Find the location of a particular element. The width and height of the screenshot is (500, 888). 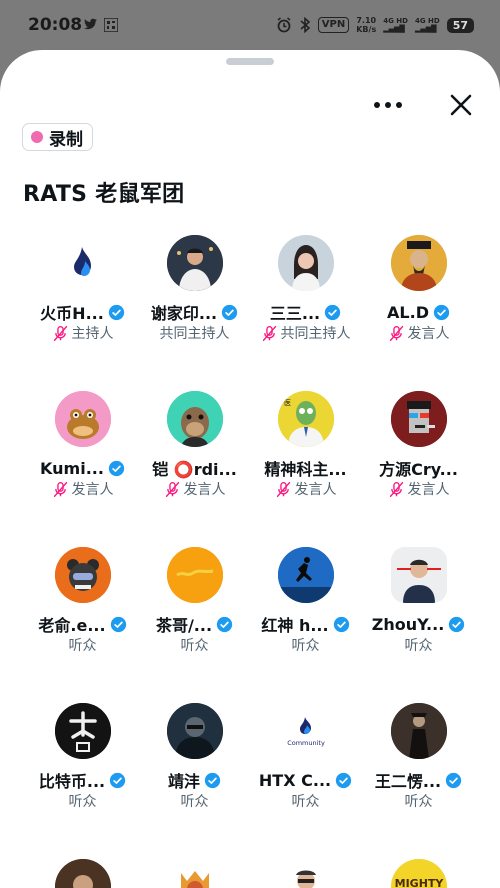

network-speed: 7.10 KB/s is located at coordinates (366, 25).